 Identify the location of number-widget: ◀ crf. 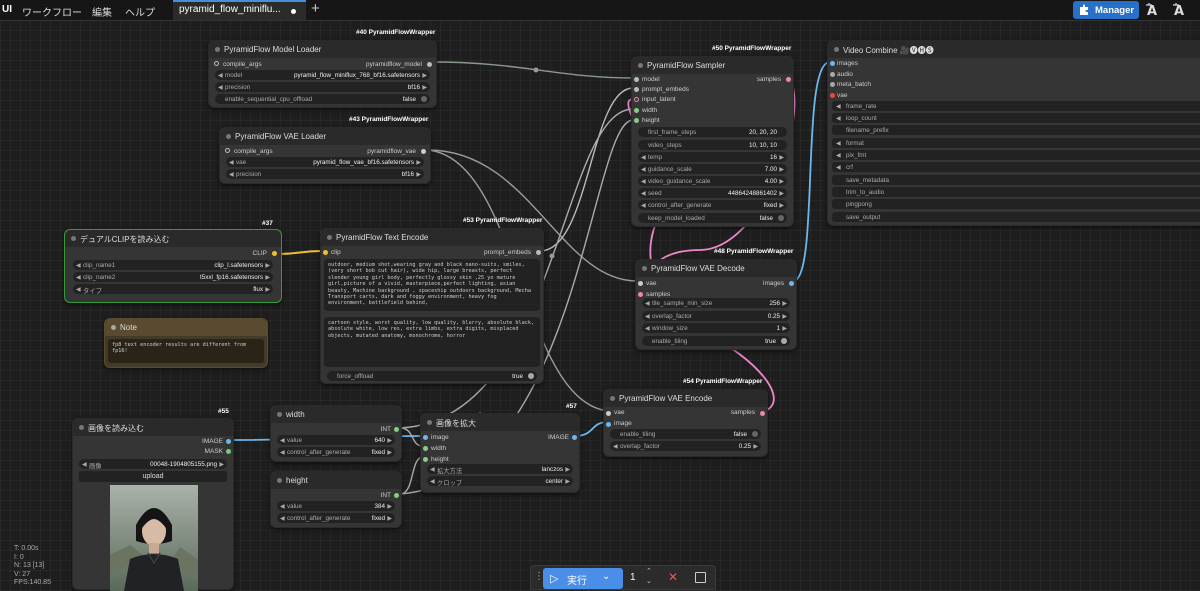
(1016, 167).